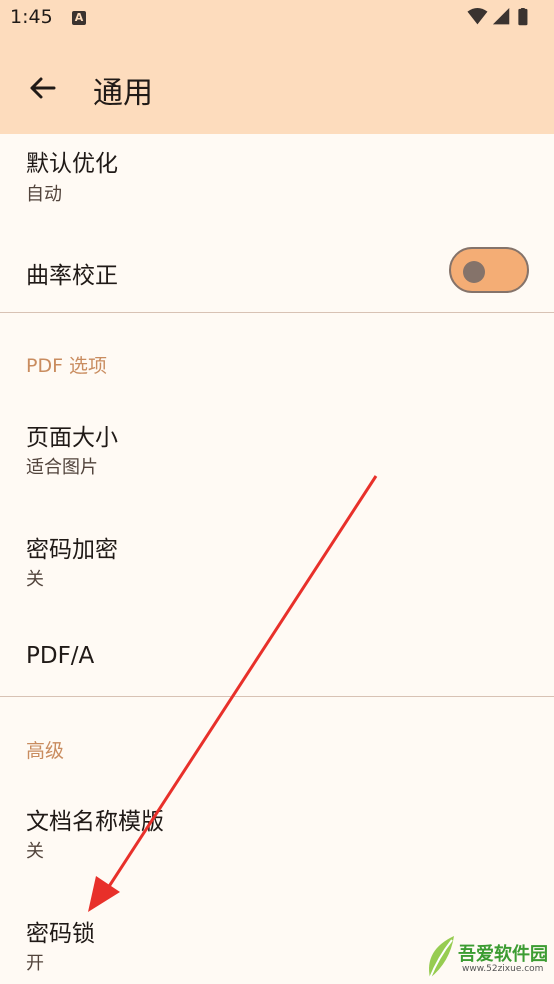  I want to click on setting-default-optimize: 默认优化 自动, so click(277, 182).